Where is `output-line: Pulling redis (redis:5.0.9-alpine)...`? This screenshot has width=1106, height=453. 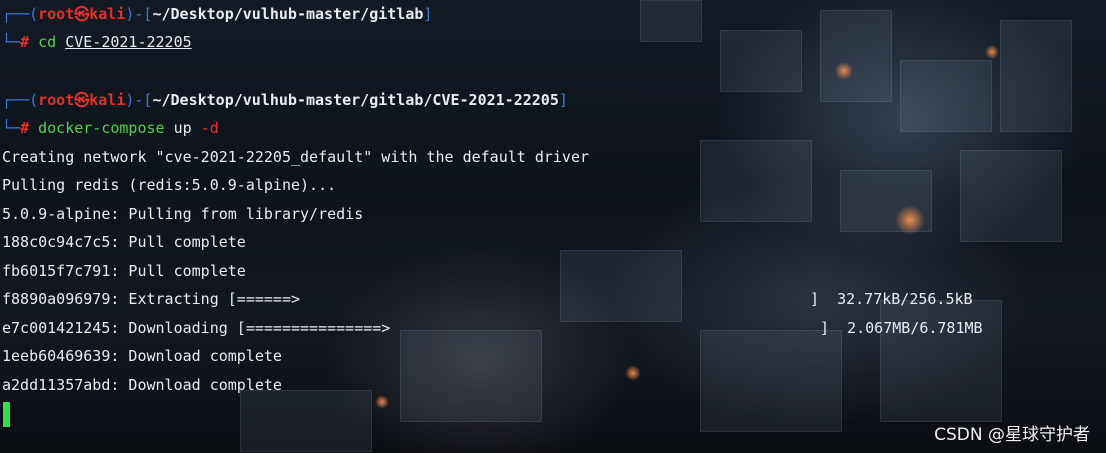
output-line: Pulling redis (redis:5.0.9-alpine)... is located at coordinates (169, 185).